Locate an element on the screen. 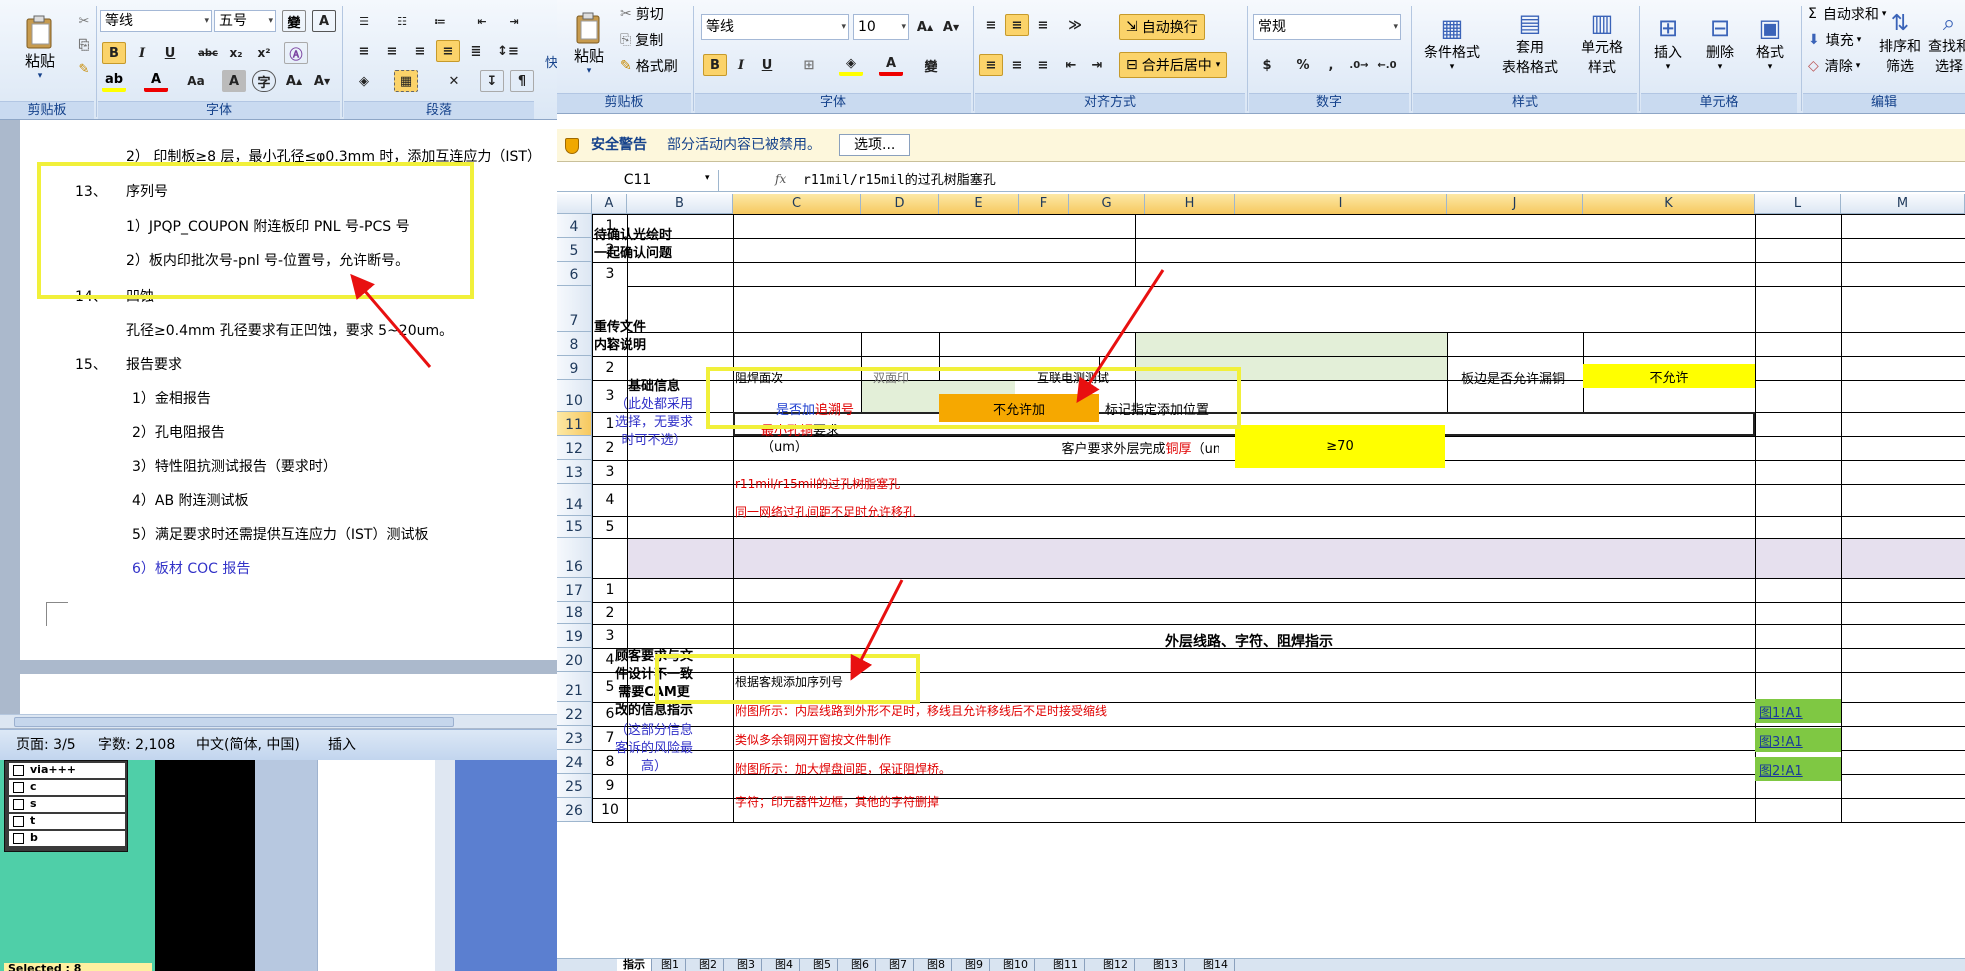 This screenshot has width=1965, height=971. wrap-text-button: ⇲ 自动换行 is located at coordinates (1162, 27).